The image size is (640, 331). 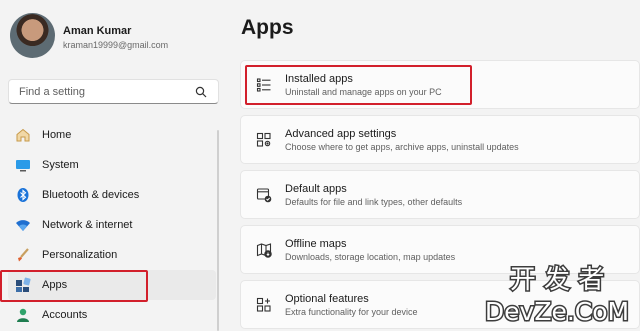 What do you see at coordinates (264, 140) in the screenshot?
I see `app-settings-icon` at bounding box center [264, 140].